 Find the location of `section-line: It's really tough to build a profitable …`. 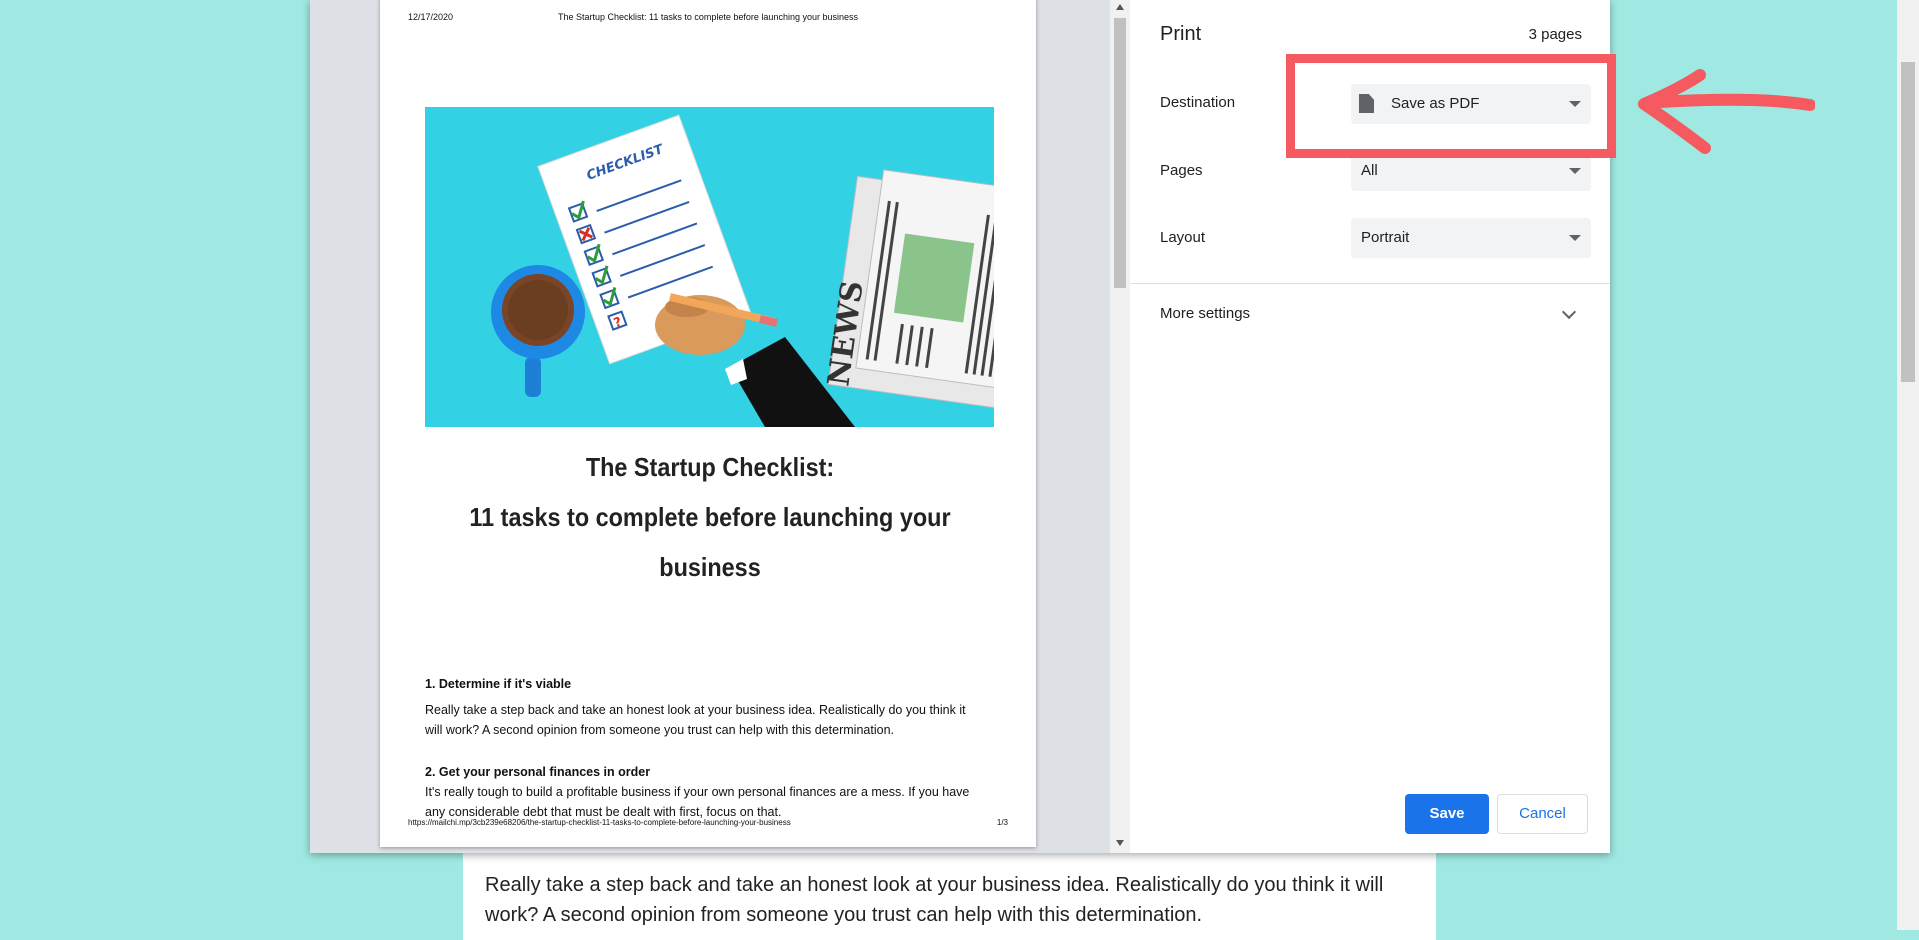

section-line: It's really tough to build a profitable … is located at coordinates (697, 792).